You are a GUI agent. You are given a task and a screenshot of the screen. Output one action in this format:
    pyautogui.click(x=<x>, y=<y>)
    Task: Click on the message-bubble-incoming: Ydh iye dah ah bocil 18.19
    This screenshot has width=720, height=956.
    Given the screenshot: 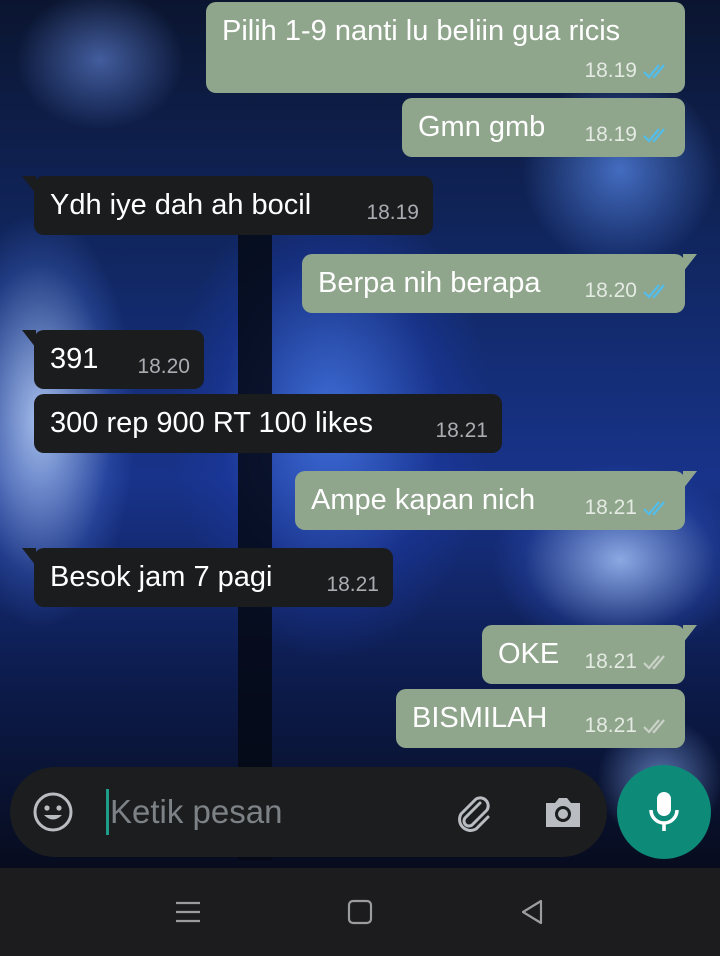 What is the action you would take?
    pyautogui.click(x=227, y=205)
    